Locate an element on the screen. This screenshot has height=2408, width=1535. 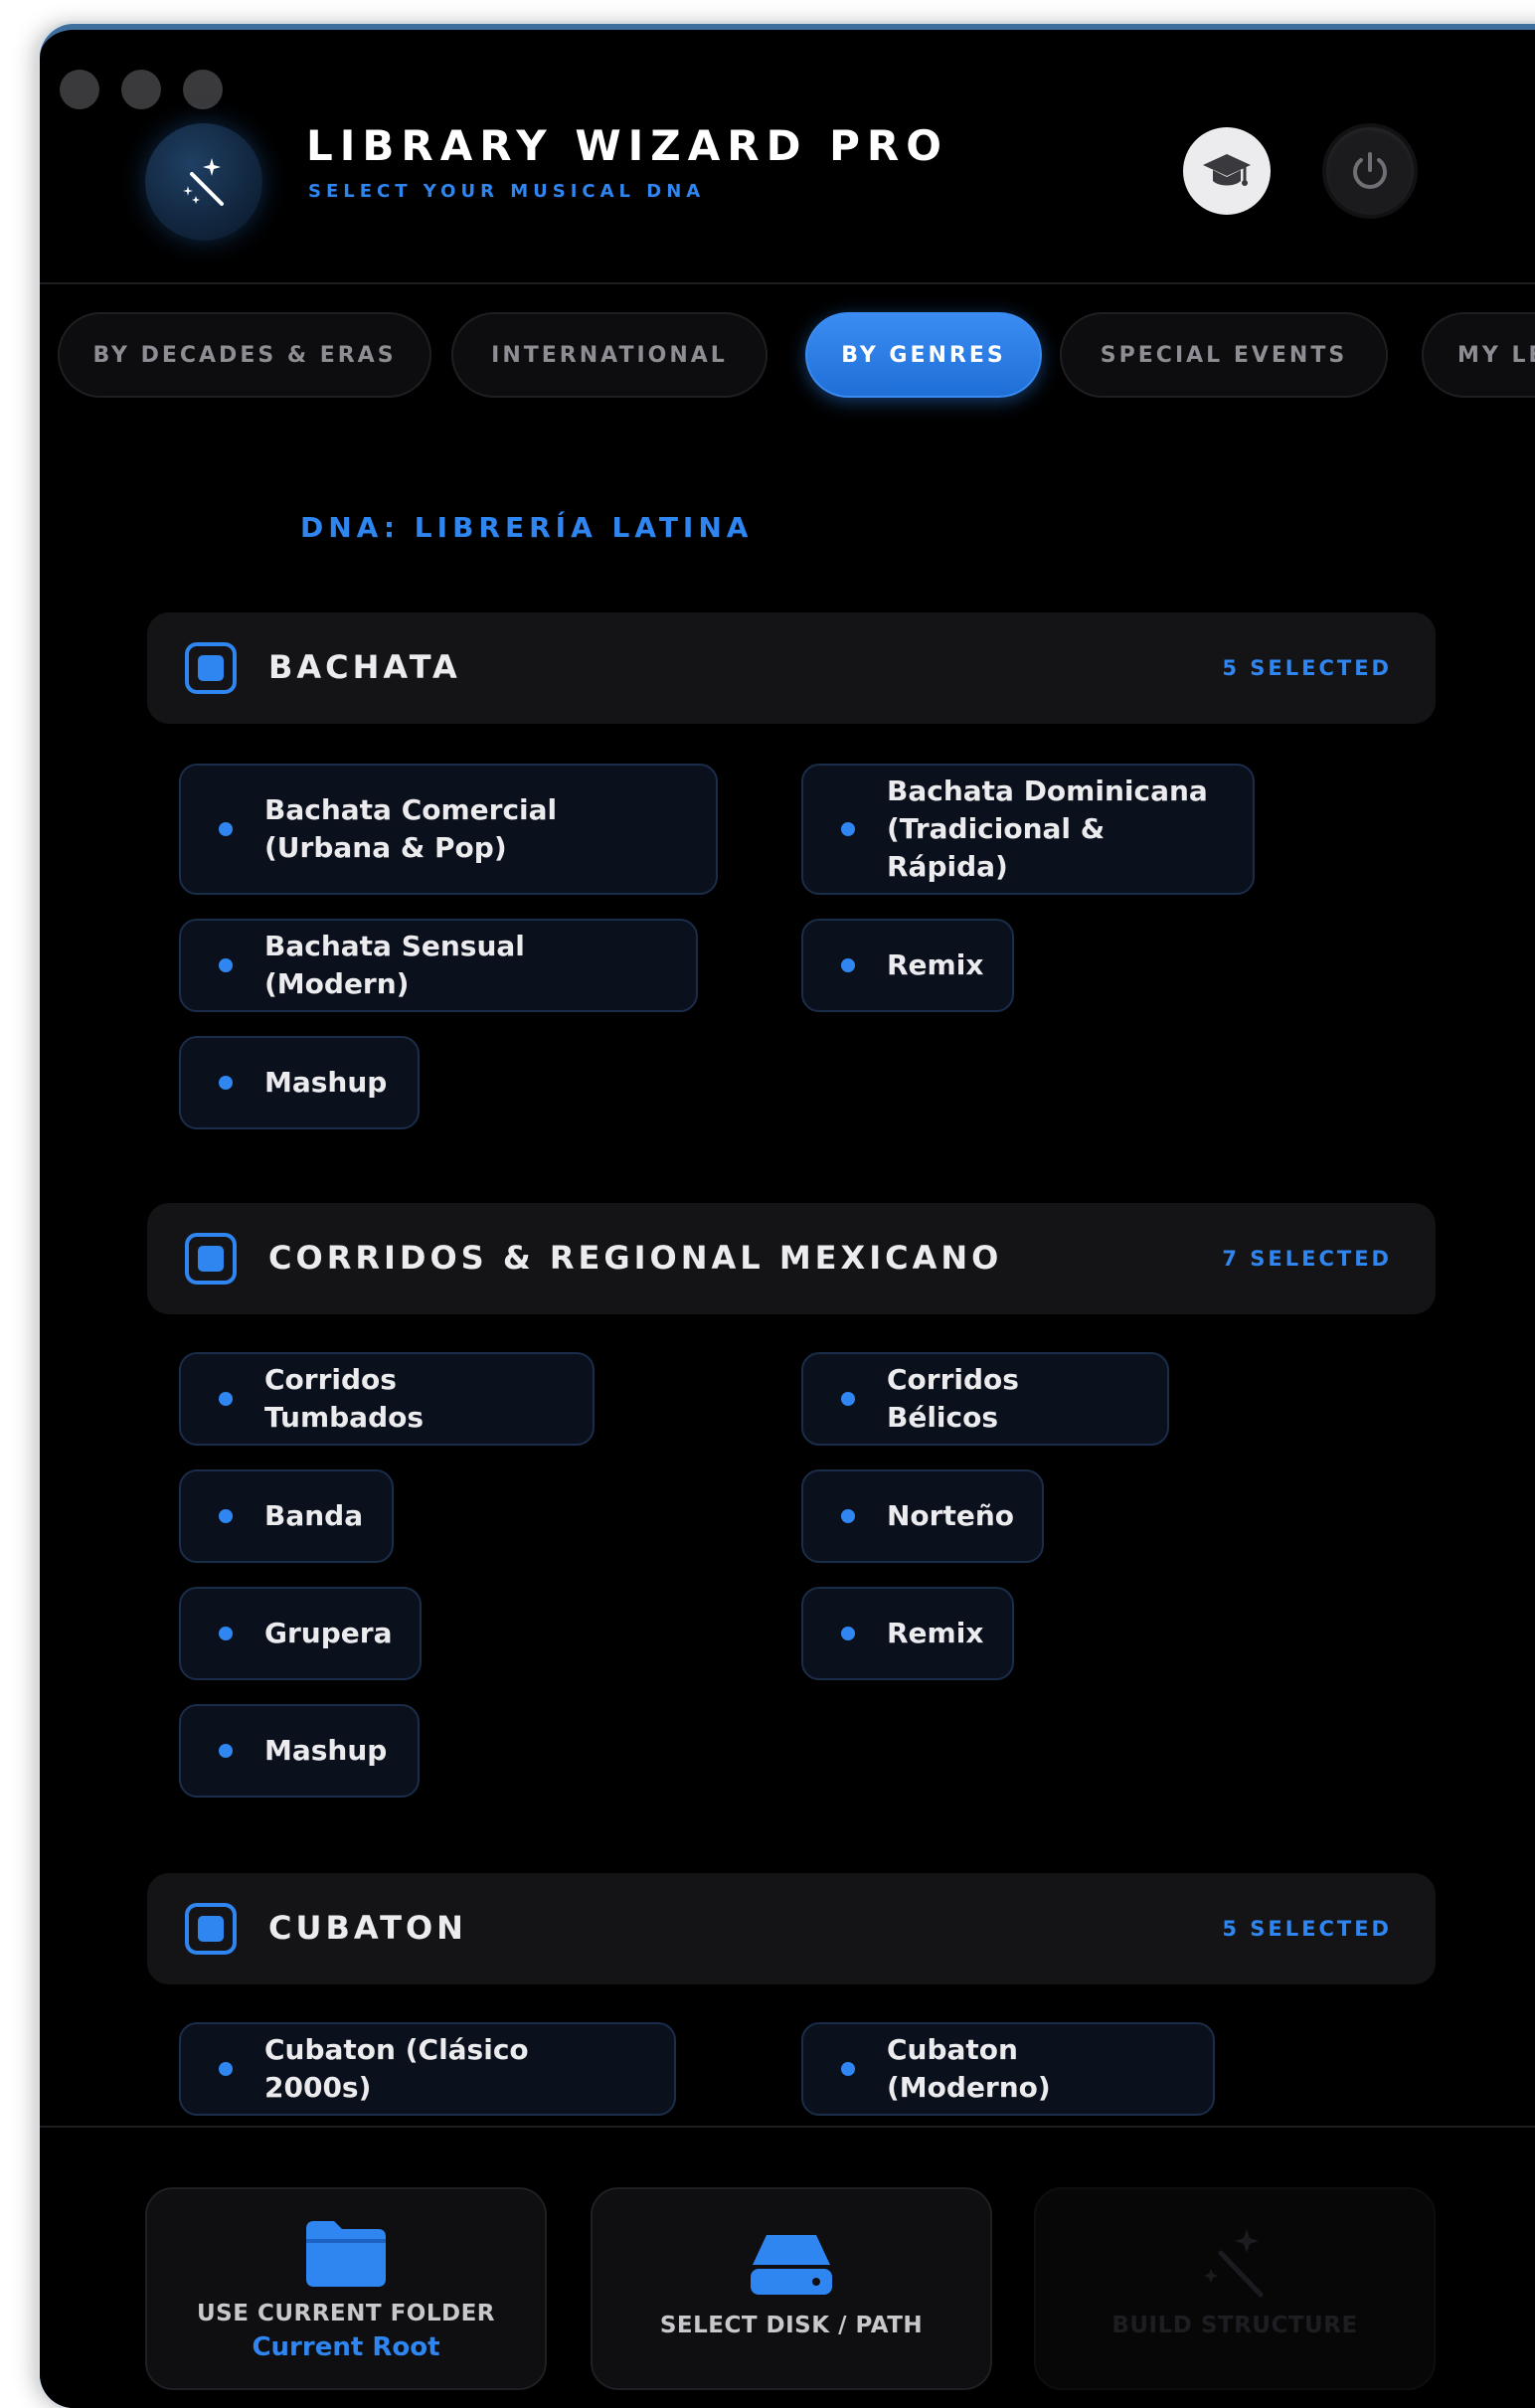
app-title: LIBRARY WIZARD PRO is located at coordinates (627, 145).